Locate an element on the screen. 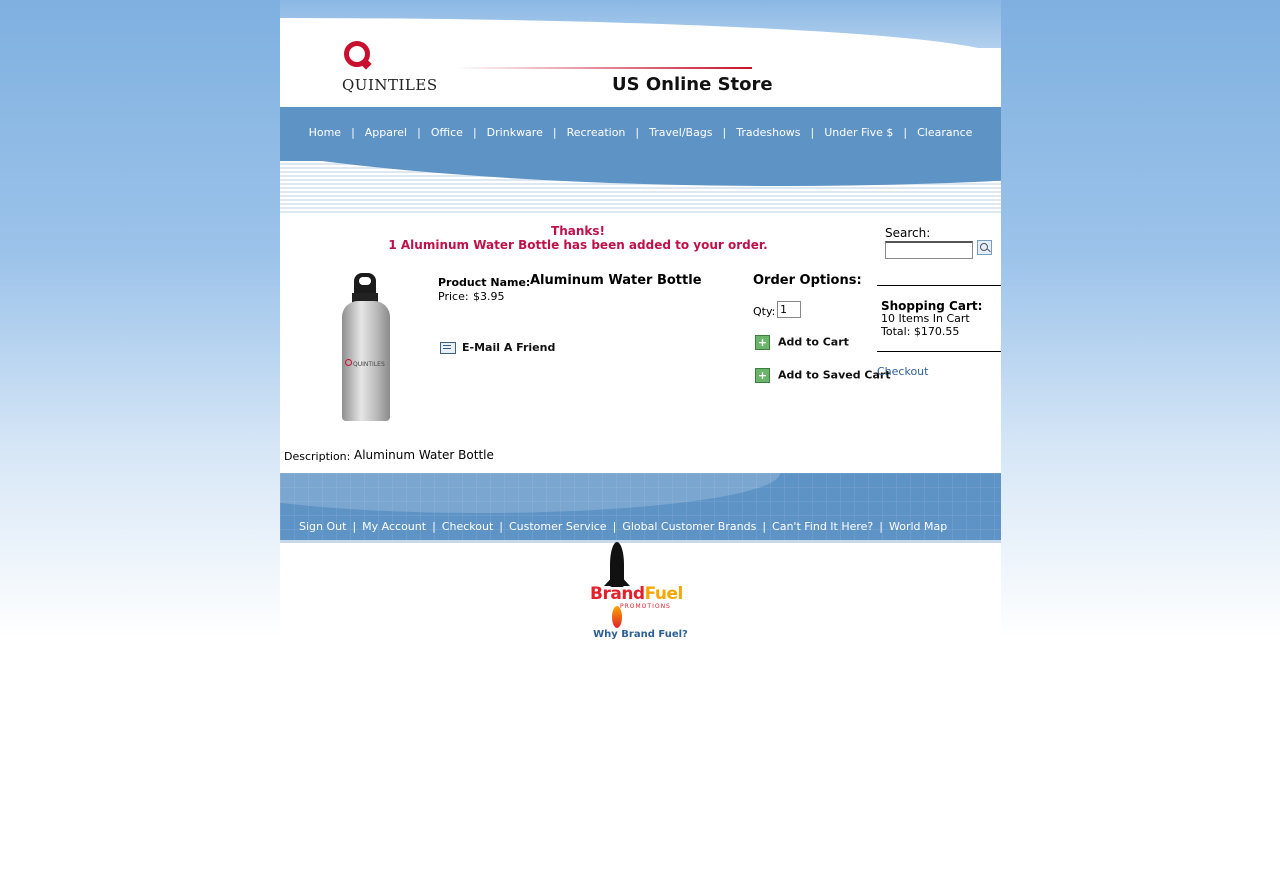  header-wave is located at coordinates (640, 188).